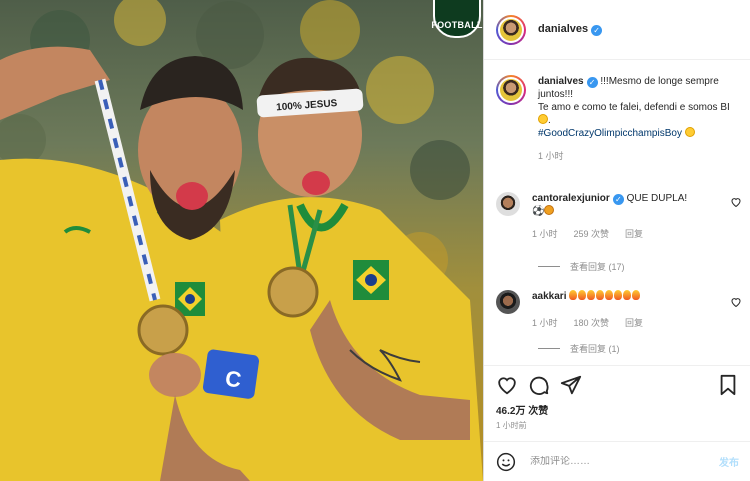 This screenshot has width=750, height=481. Describe the element at coordinates (543, 119) in the screenshot. I see `laughing-emoji-icon` at that location.